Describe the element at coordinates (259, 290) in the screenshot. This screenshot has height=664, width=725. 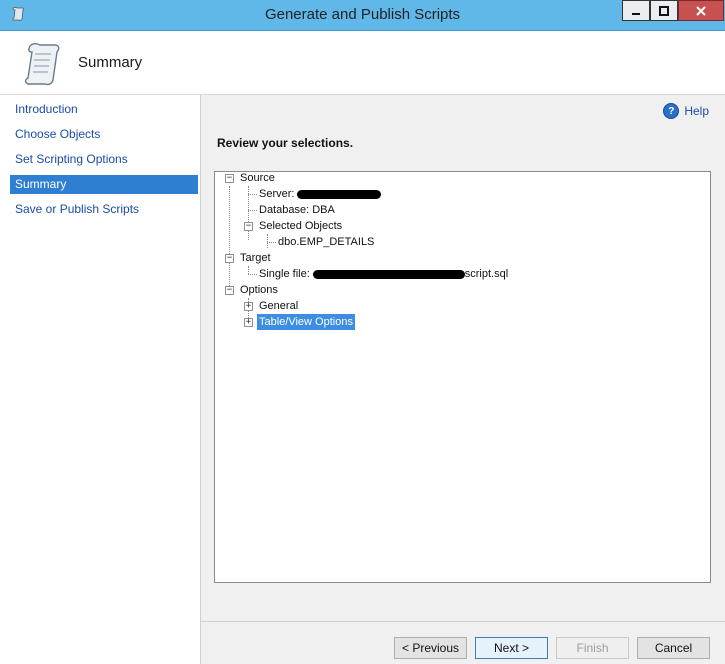
I see `tree-node-options: Options` at that location.